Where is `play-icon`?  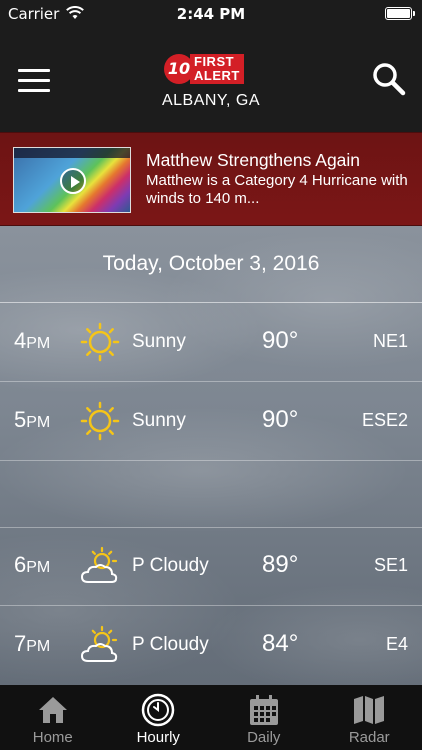
play-icon is located at coordinates (73, 181).